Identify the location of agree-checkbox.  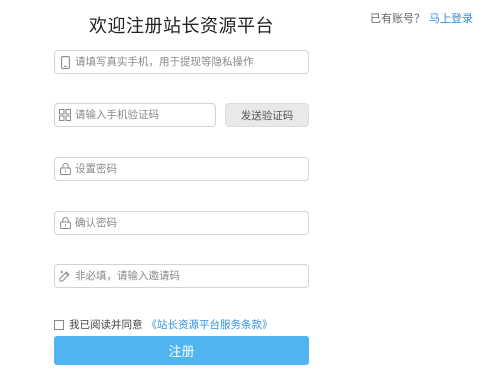
(59, 324).